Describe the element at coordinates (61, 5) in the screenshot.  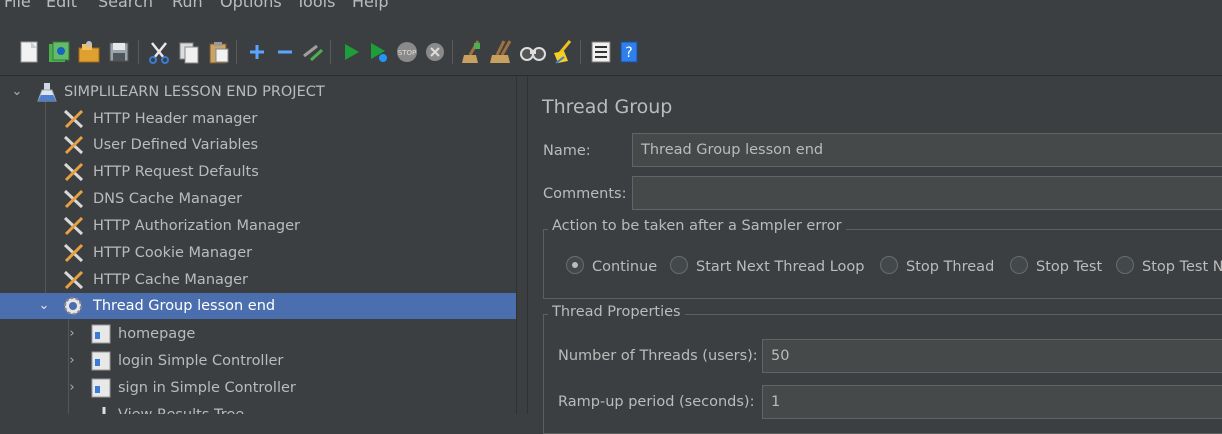
I see `menu-edit: Edit` at that location.